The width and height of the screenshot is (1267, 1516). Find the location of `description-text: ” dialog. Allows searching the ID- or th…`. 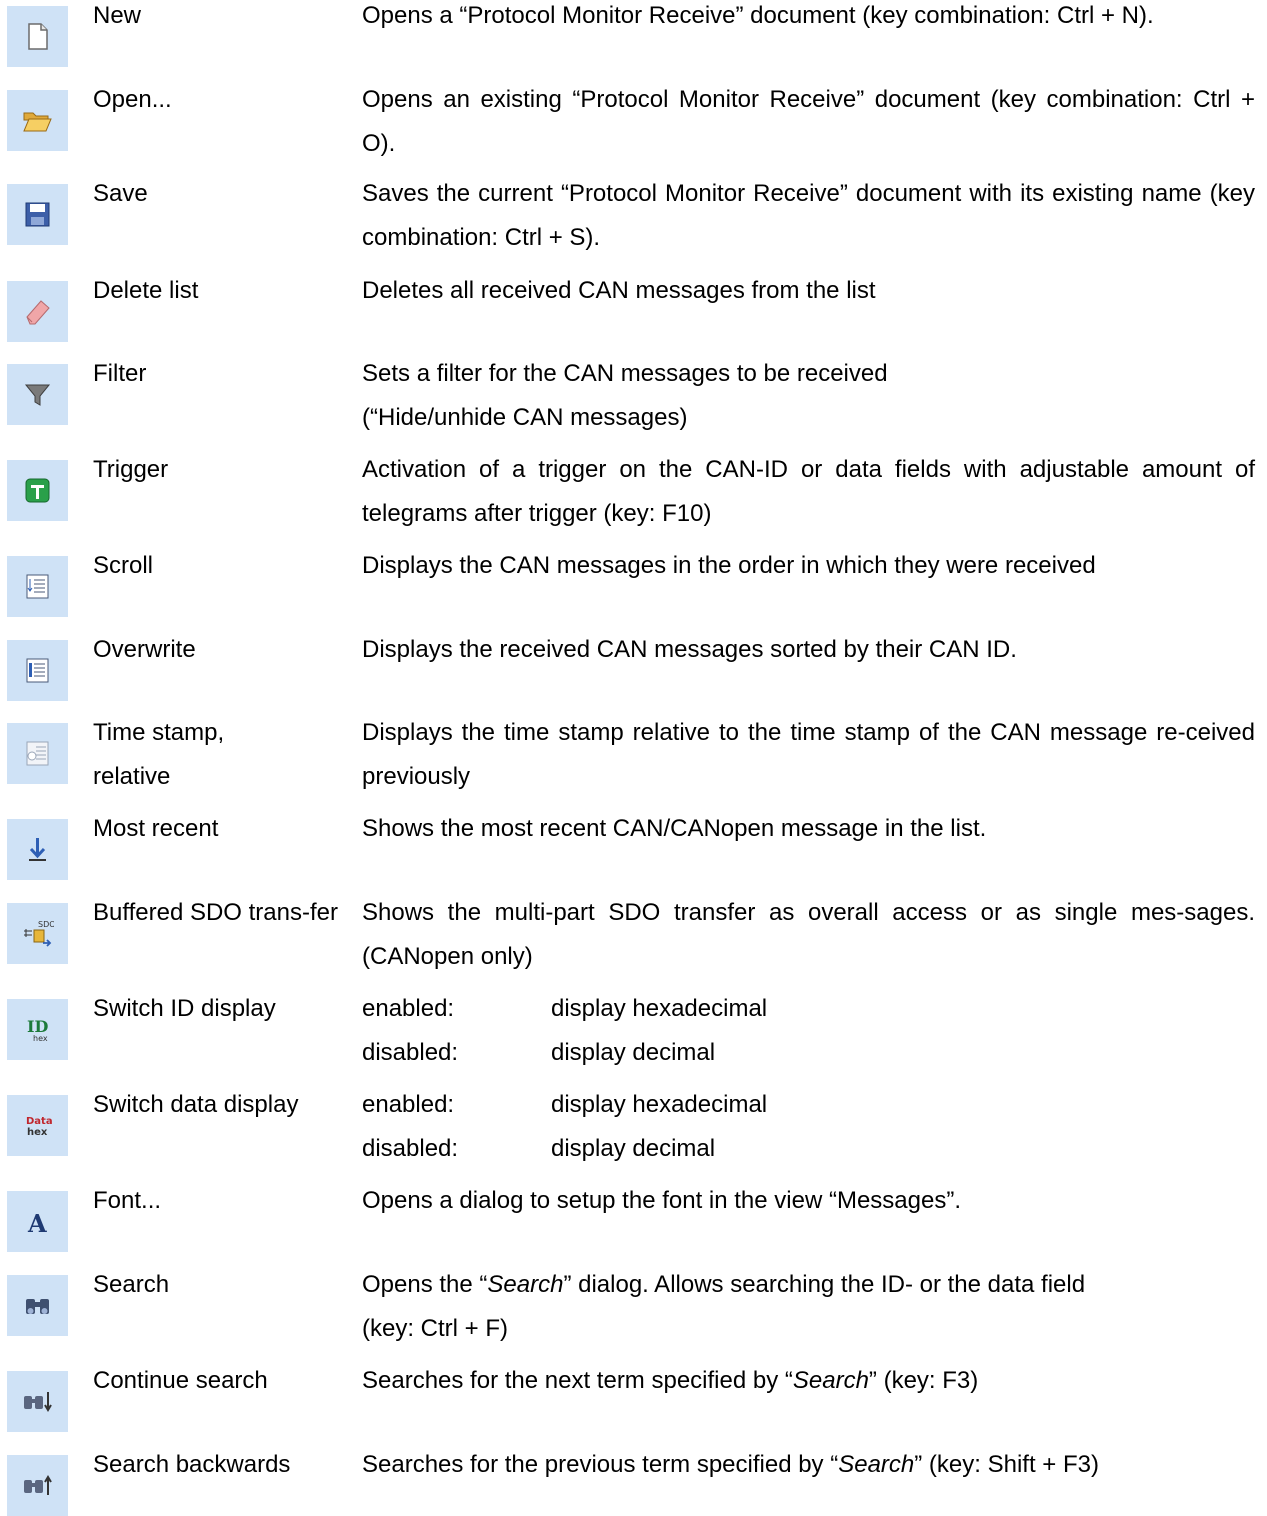

description-text: ” dialog. Allows searching the ID- or th… is located at coordinates (824, 1284).